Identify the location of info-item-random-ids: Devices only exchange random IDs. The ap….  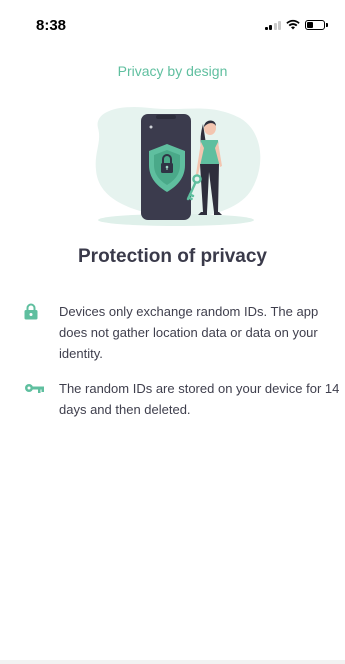
(182, 332).